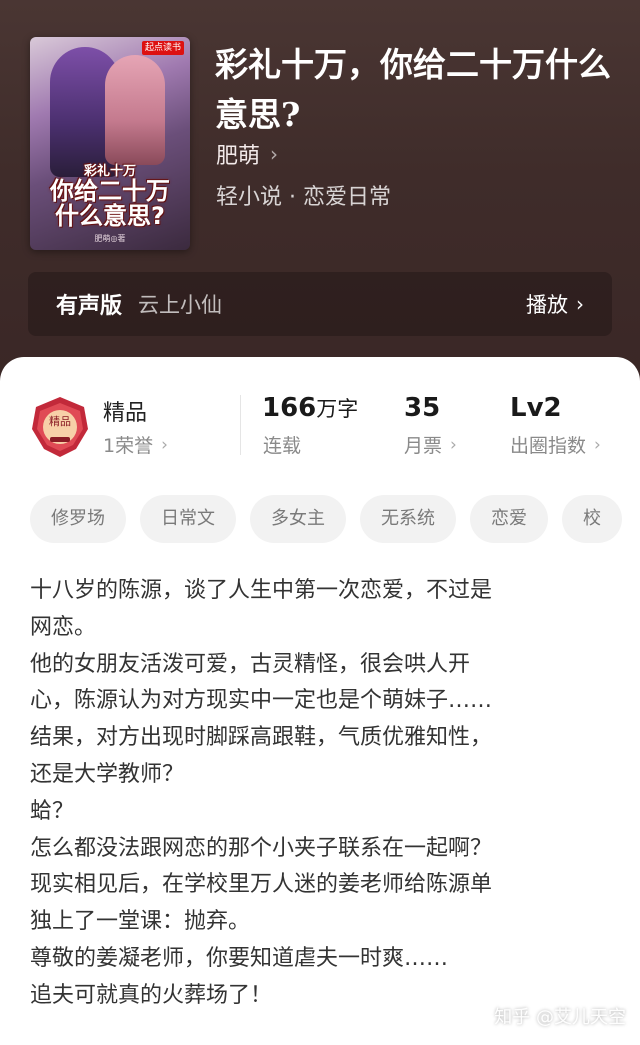  I want to click on word-count-value: 166, so click(289, 408).